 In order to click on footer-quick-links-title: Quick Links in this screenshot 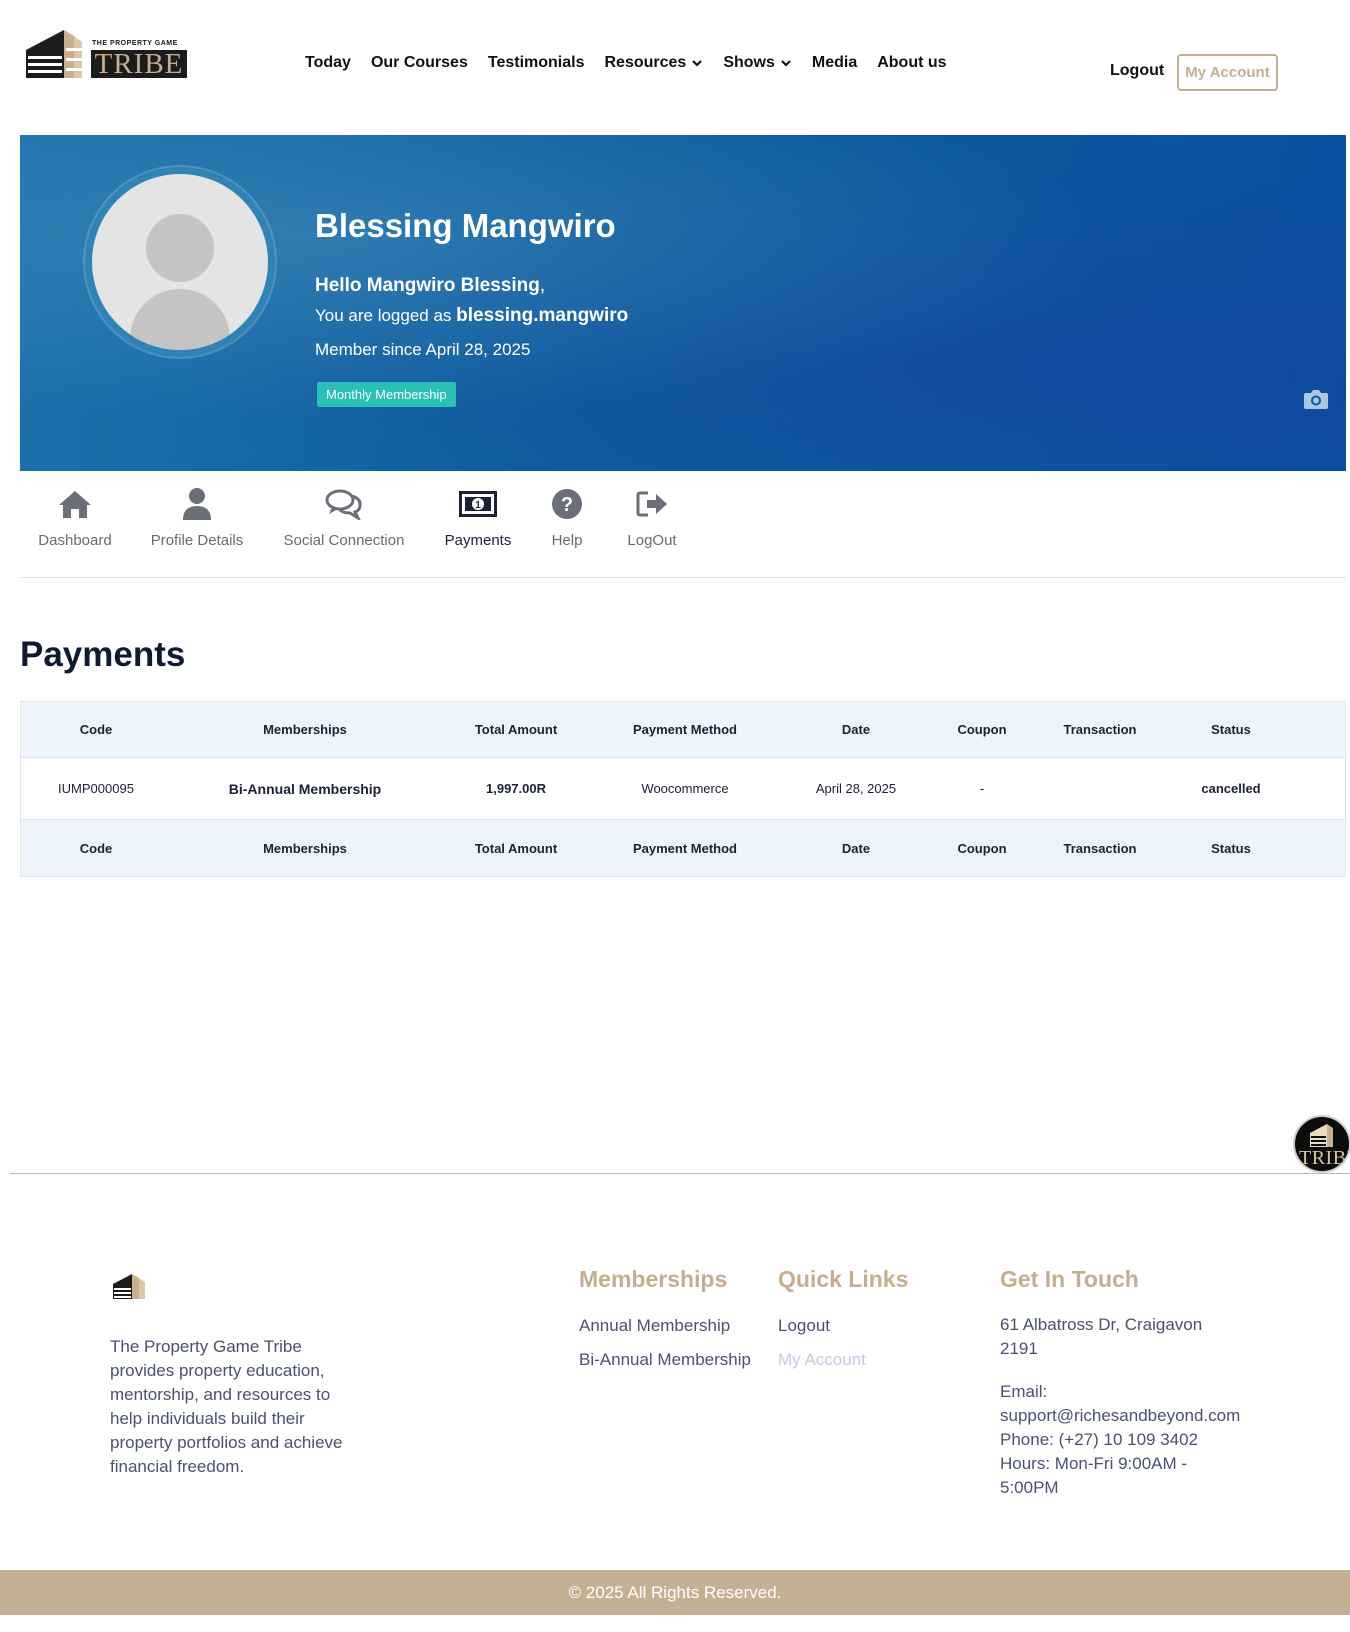, I will do `click(843, 1279)`.